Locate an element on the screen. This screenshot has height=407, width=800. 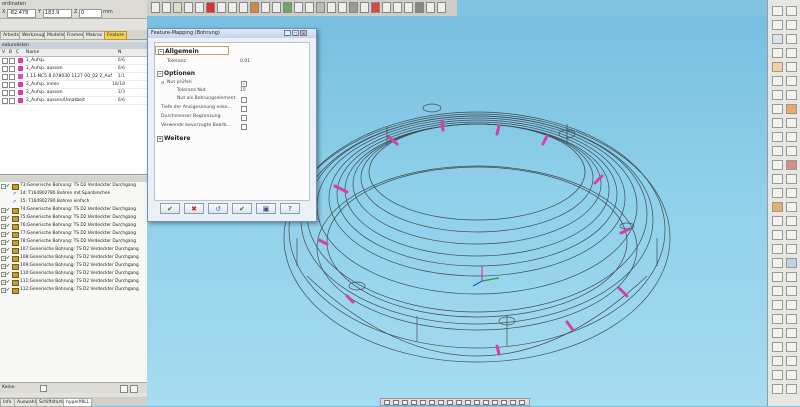
property-value: 0.01 is located at coordinates (245, 62).